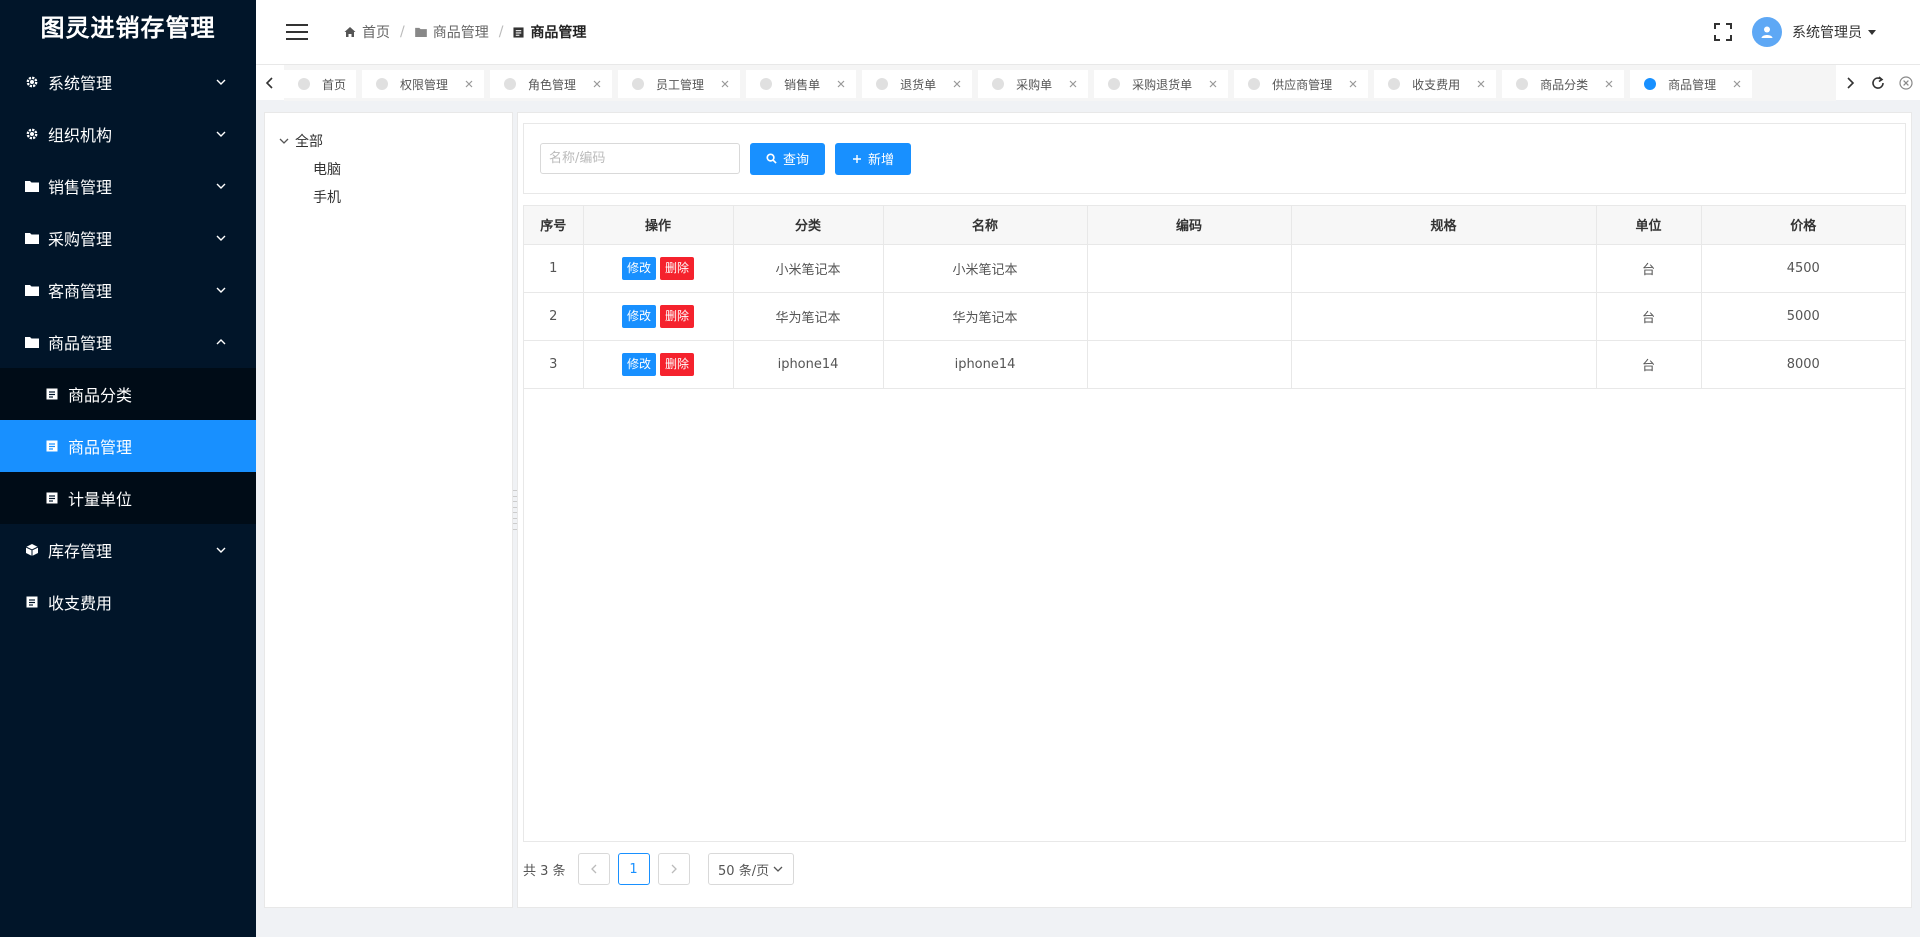 This screenshot has height=937, width=1920. What do you see at coordinates (801, 84) in the screenshot?
I see `tab-item: 销售单` at bounding box center [801, 84].